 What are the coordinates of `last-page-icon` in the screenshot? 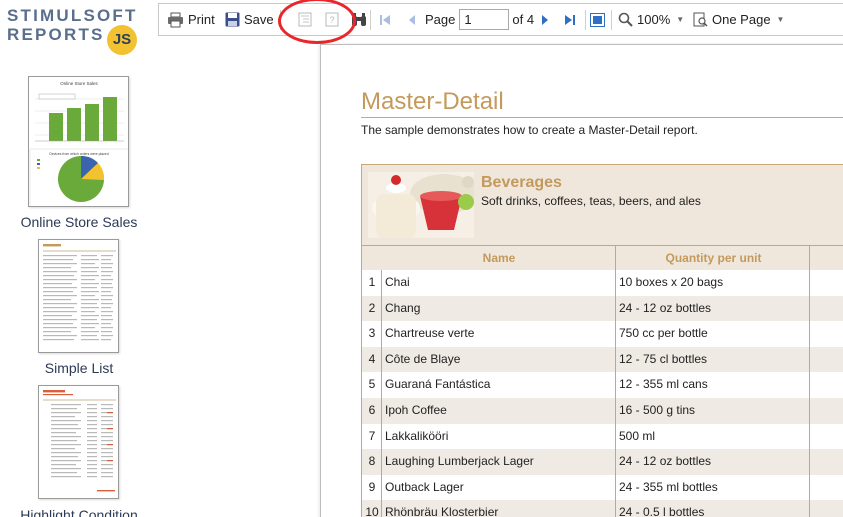 It's located at (570, 19).